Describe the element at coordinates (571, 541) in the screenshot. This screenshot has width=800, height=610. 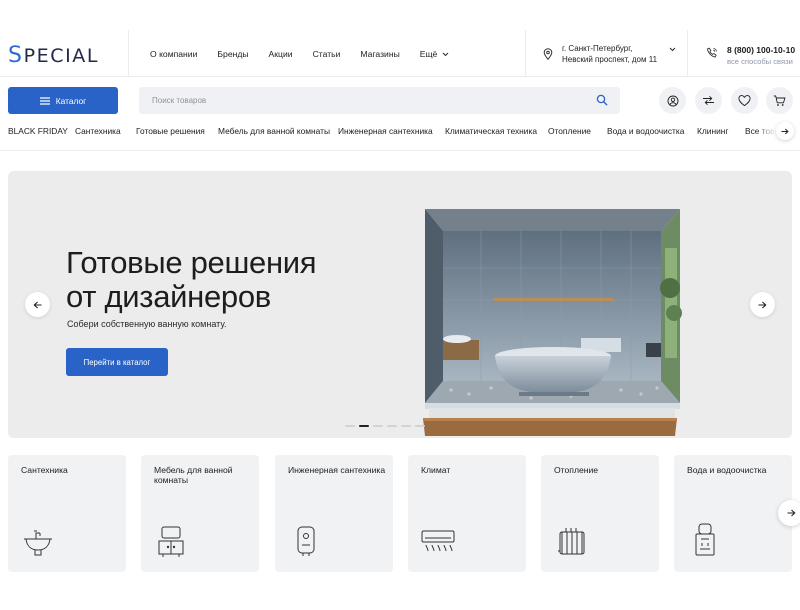
I see `radiator-icon` at that location.